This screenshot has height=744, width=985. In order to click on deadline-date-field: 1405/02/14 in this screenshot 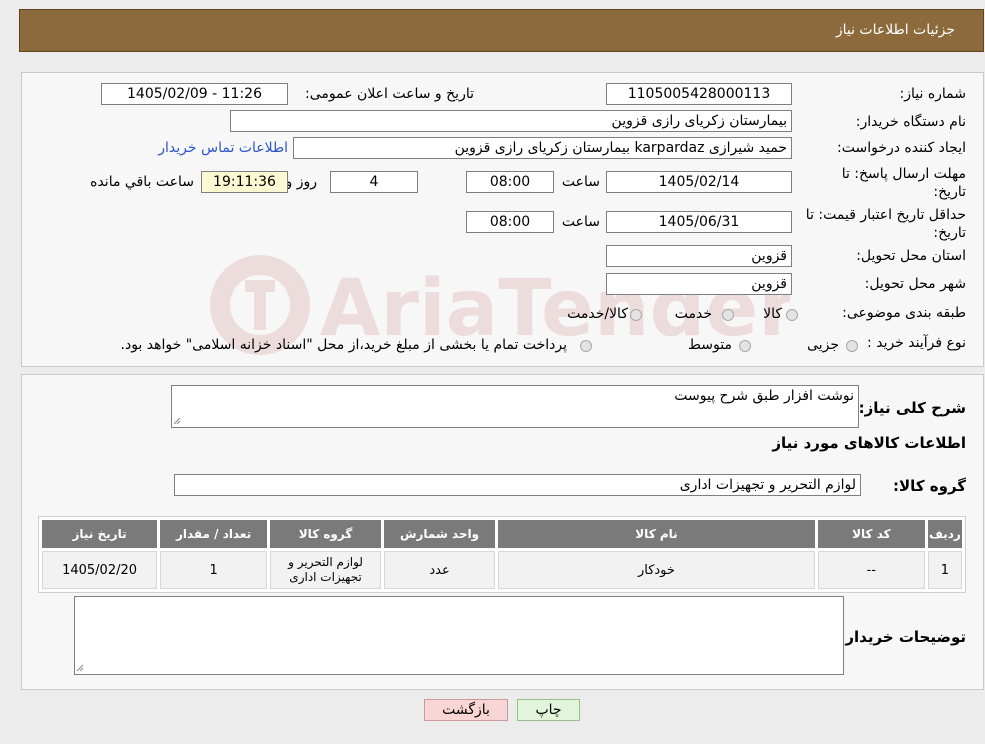, I will do `click(699, 182)`.